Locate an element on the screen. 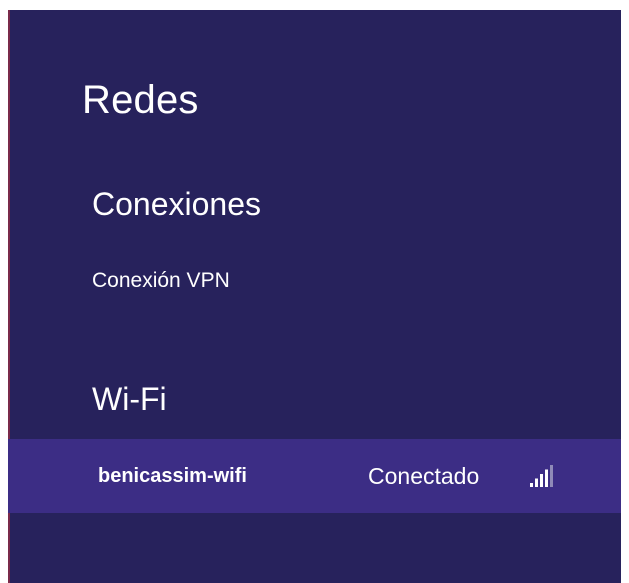 The width and height of the screenshot is (629, 583). vpn-connection-item: Conexión VPN is located at coordinates (161, 280).